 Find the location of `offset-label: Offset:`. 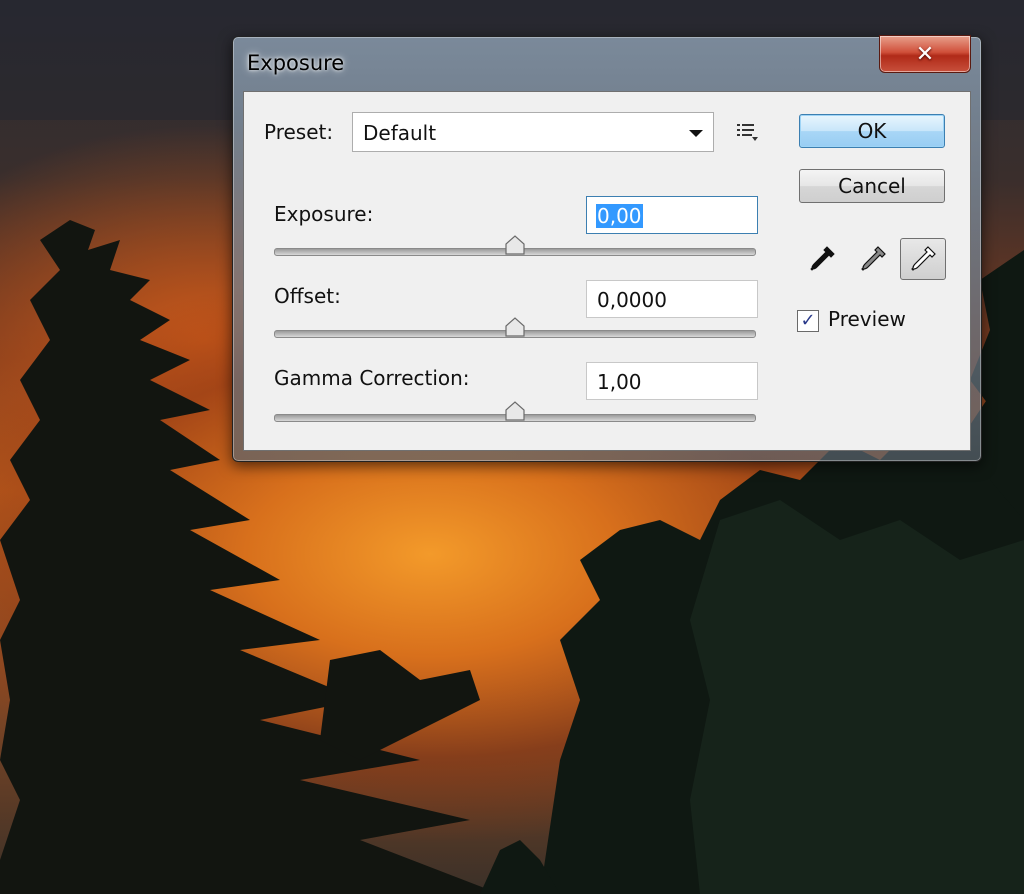

offset-label: Offset: is located at coordinates (307, 296).